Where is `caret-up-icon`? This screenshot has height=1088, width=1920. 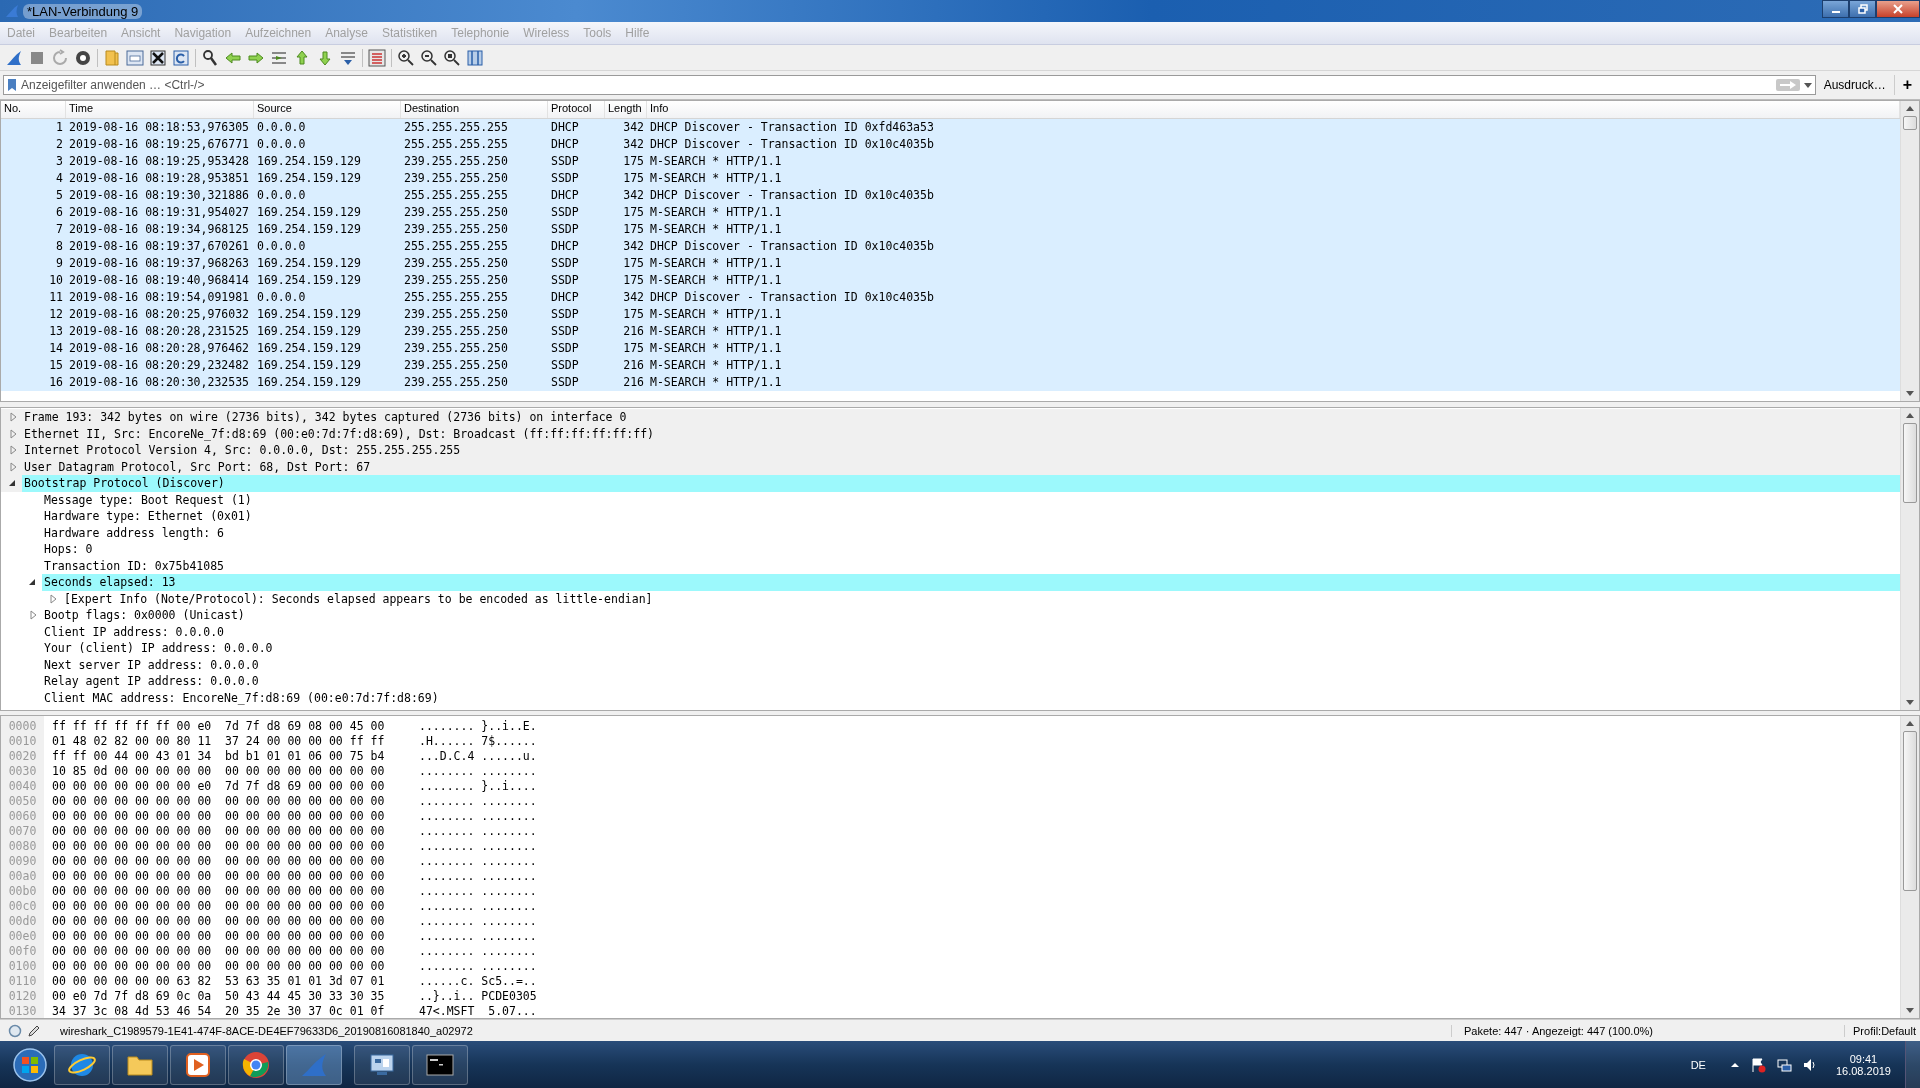 caret-up-icon is located at coordinates (1734, 1065).